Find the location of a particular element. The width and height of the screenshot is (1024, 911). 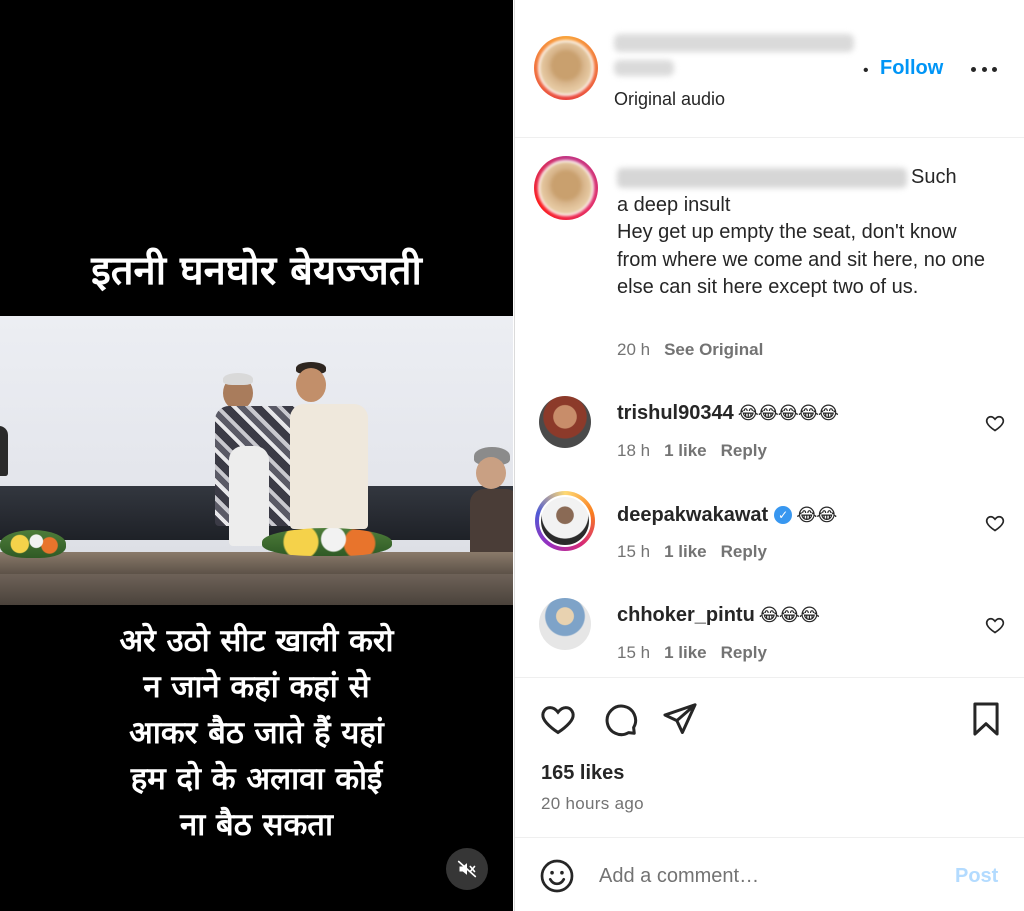

see-original-link: See Original is located at coordinates (713, 349).